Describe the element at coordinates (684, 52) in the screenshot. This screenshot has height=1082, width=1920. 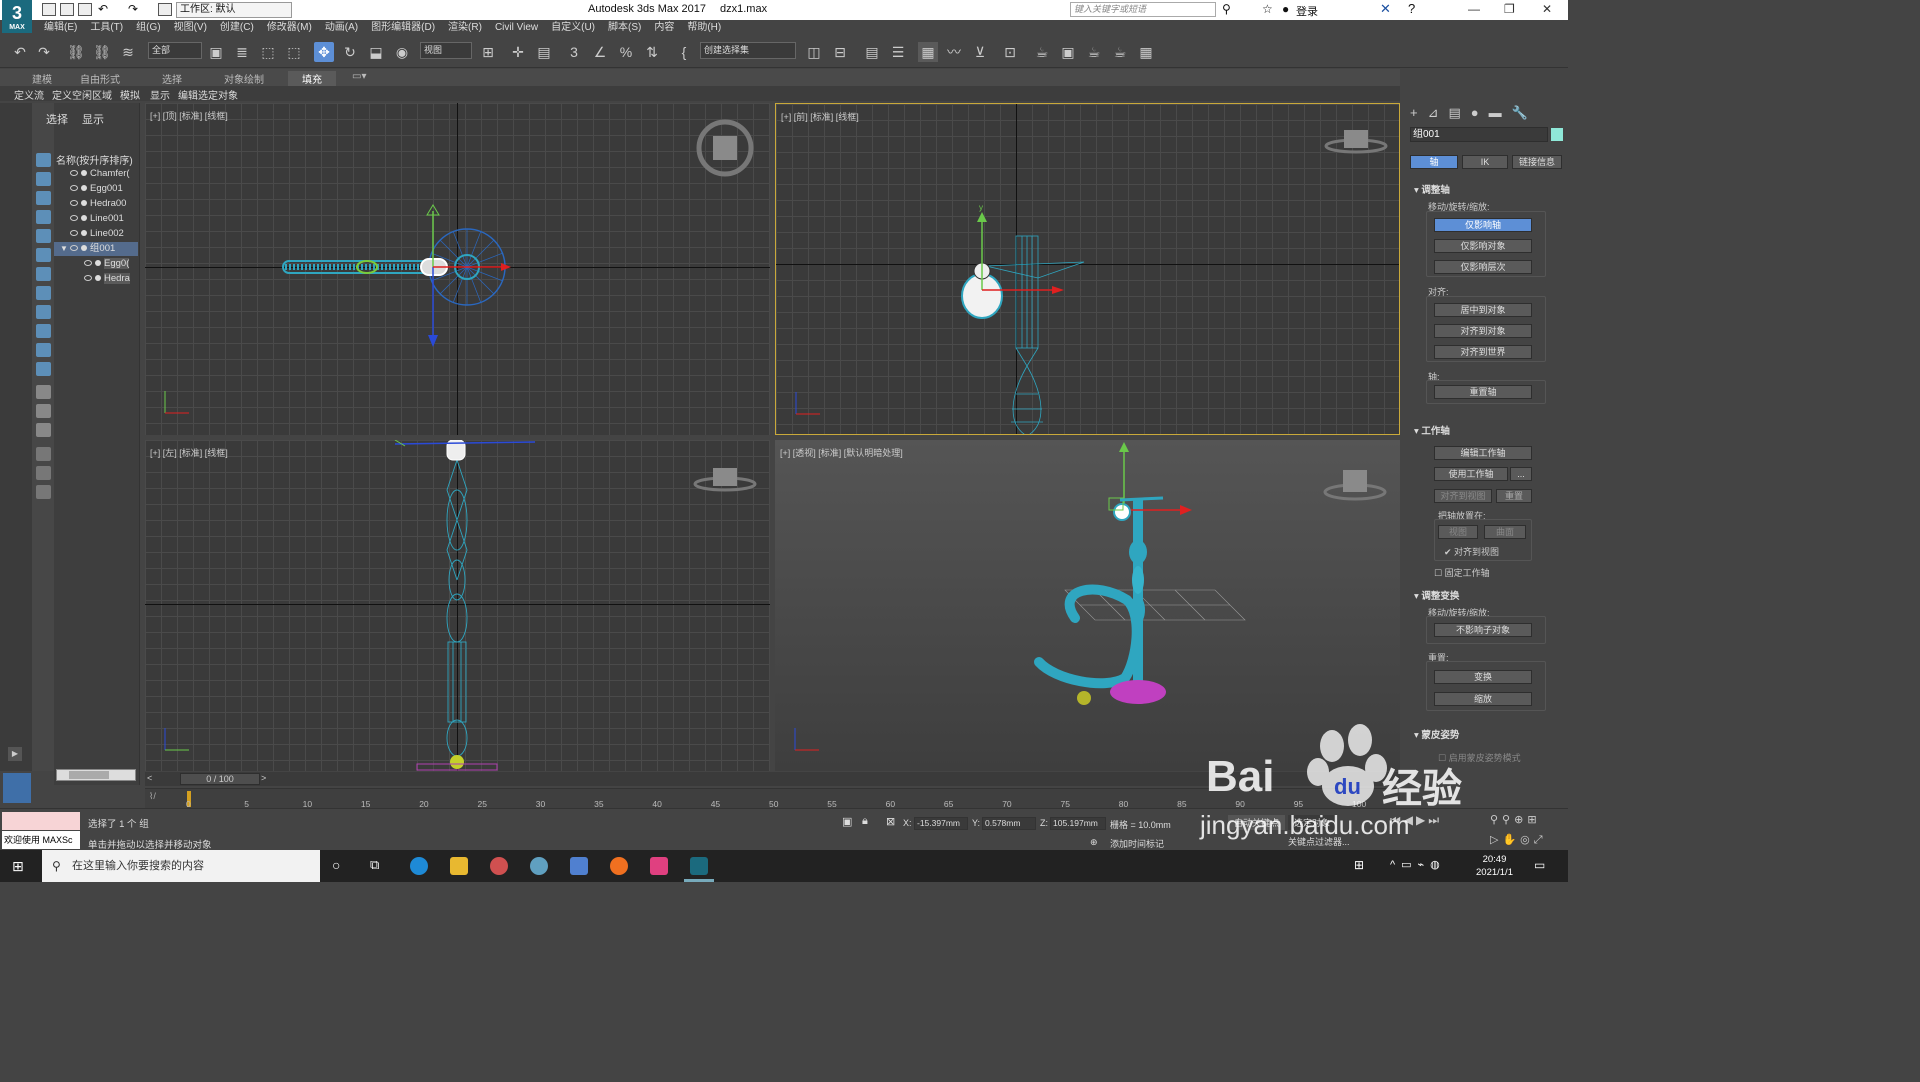
I see `edit-named-selection-icon: {` at that location.